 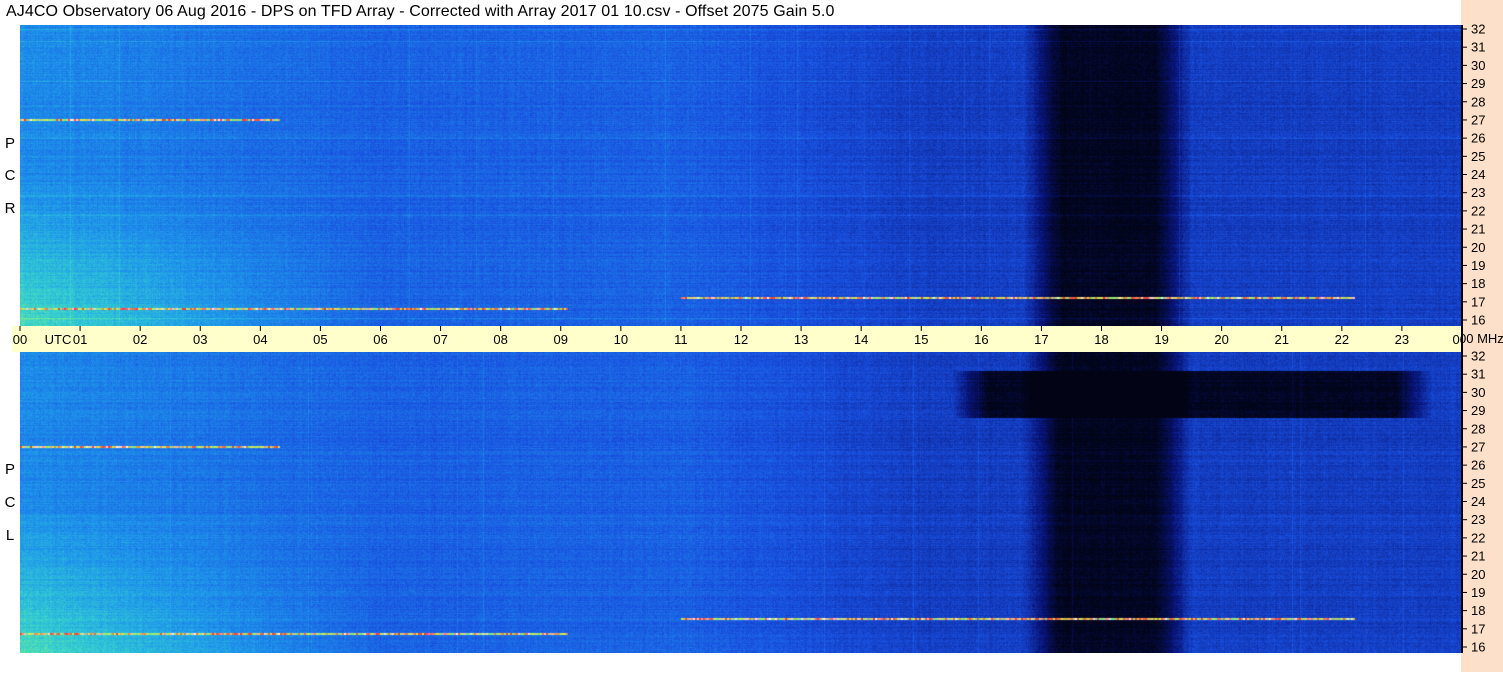 I want to click on utc-tick-label: 17, so click(x=1041, y=339).